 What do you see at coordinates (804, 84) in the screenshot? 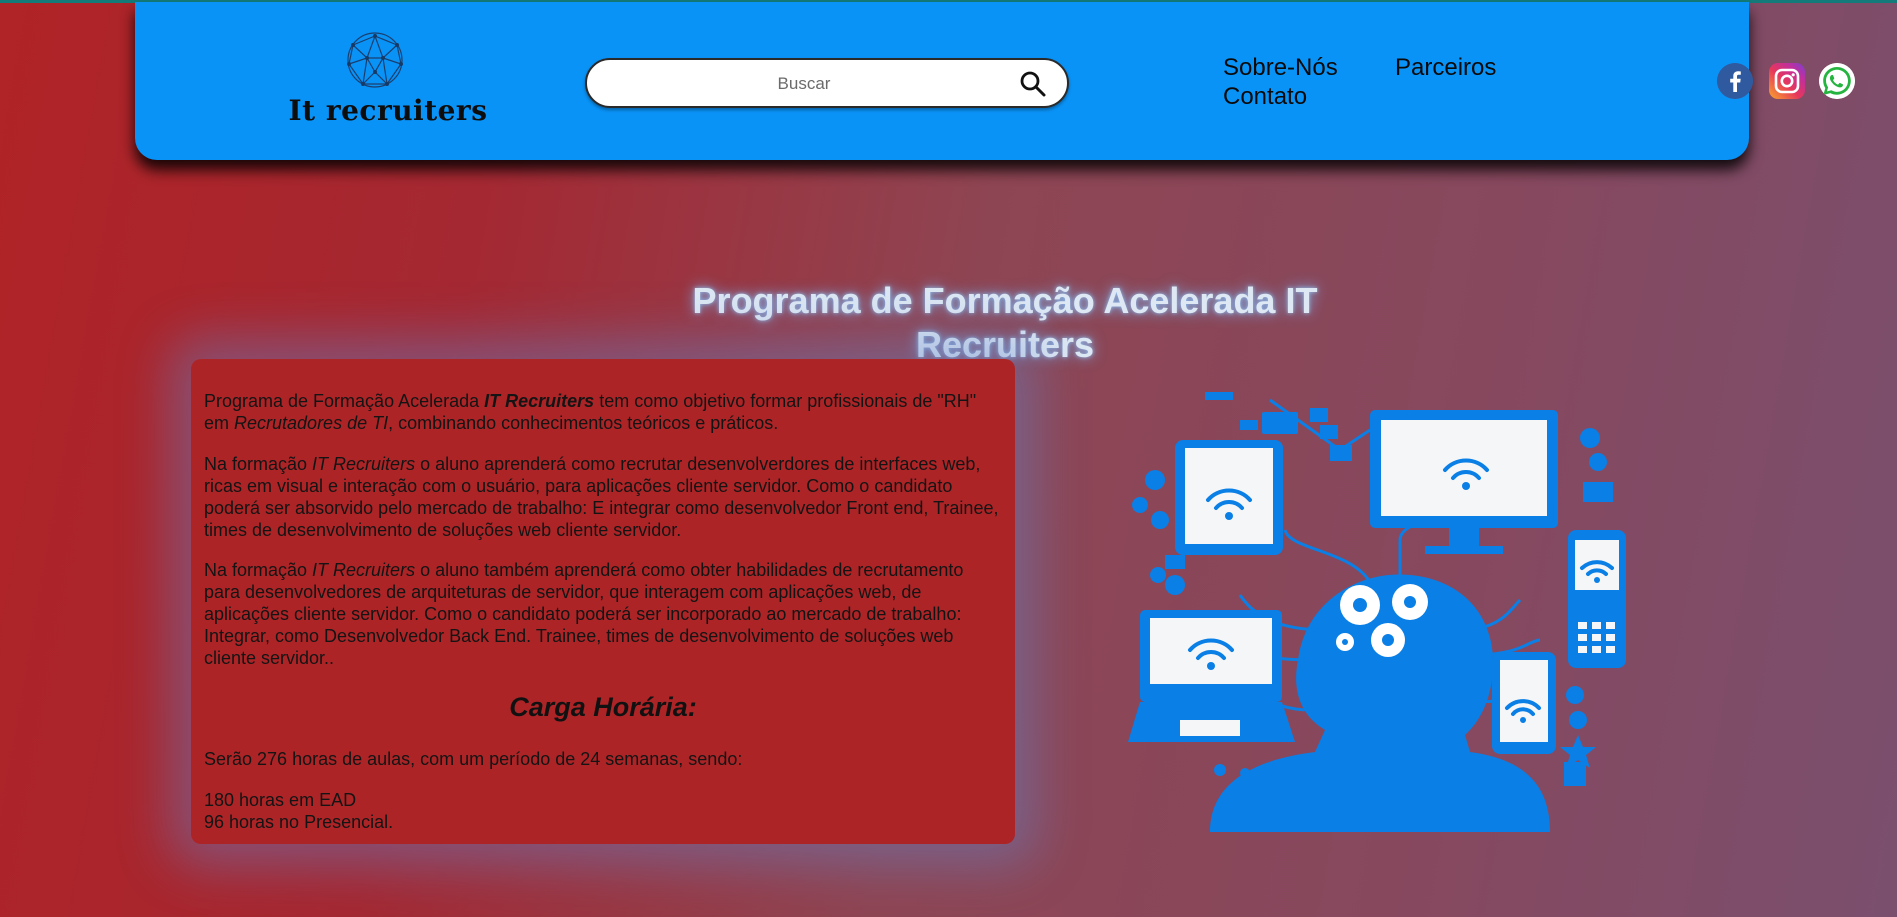
I see `search-input` at bounding box center [804, 84].